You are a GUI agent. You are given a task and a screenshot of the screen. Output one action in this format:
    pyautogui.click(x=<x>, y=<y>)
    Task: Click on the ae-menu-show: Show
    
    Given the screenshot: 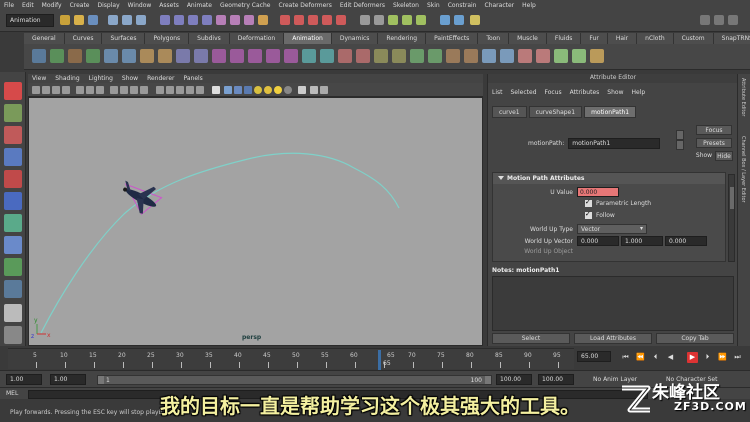 What is the action you would take?
    pyautogui.click(x=615, y=92)
    